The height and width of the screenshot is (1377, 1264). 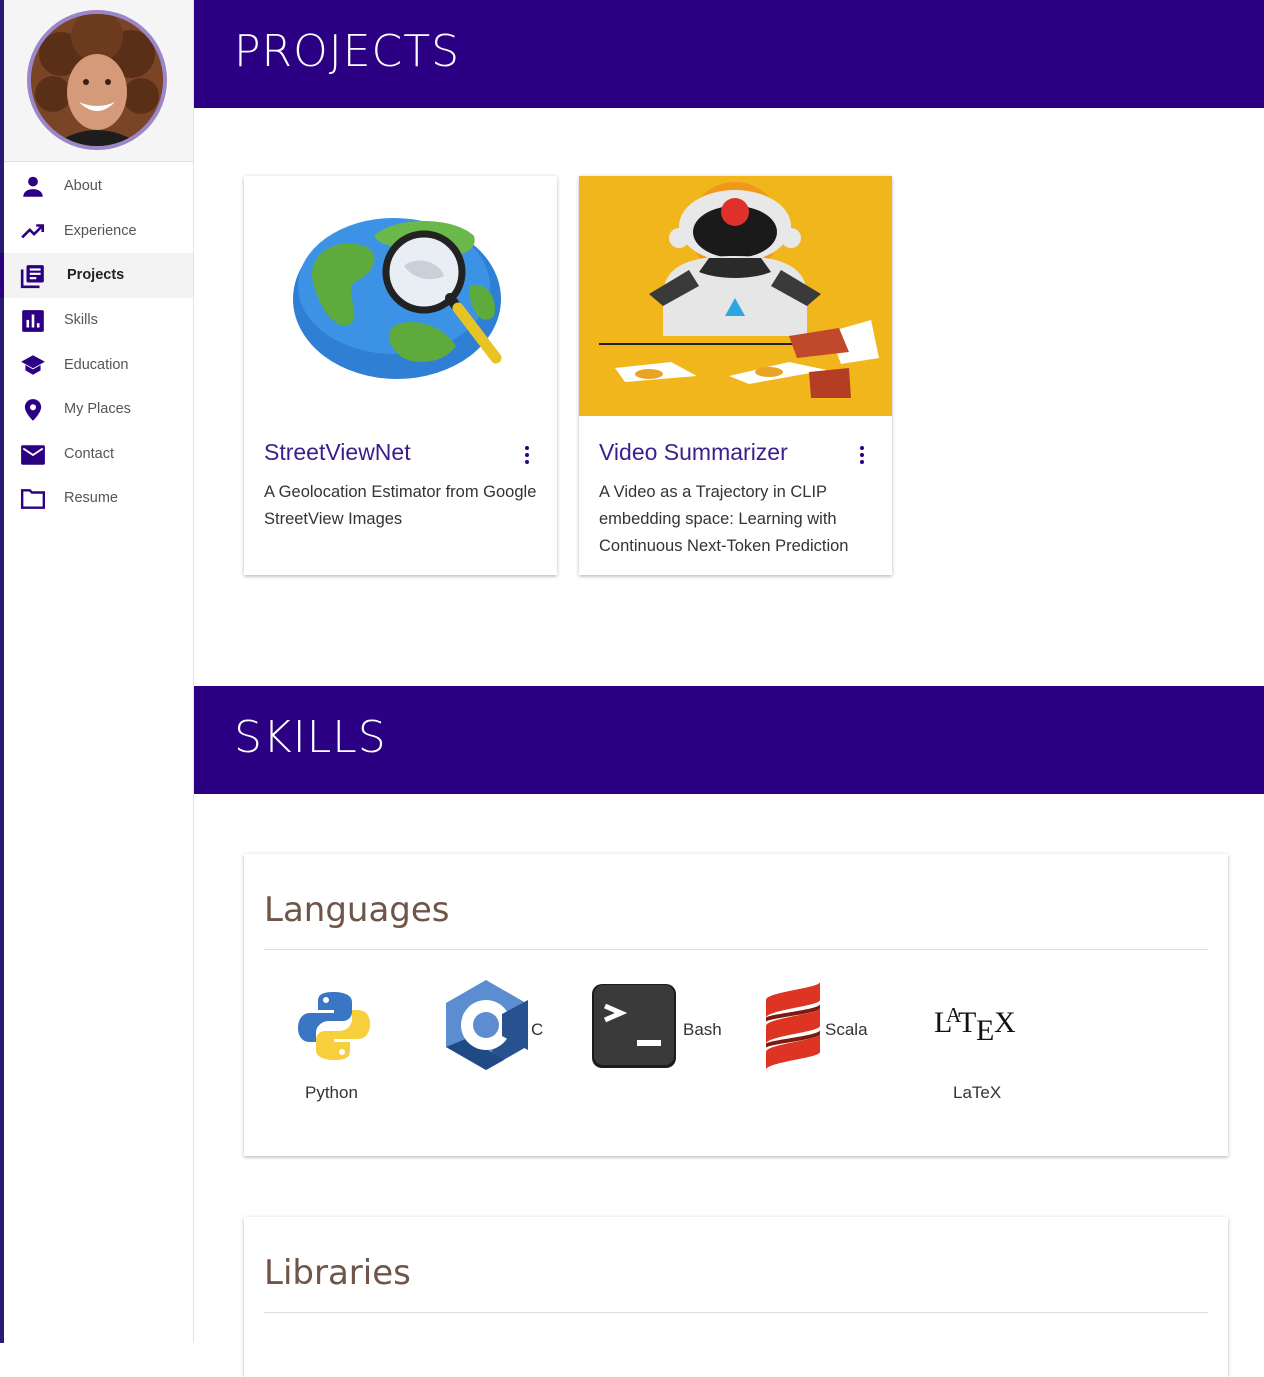 What do you see at coordinates (736, 1297) in the screenshot?
I see `libraries-card: Libraries` at bounding box center [736, 1297].